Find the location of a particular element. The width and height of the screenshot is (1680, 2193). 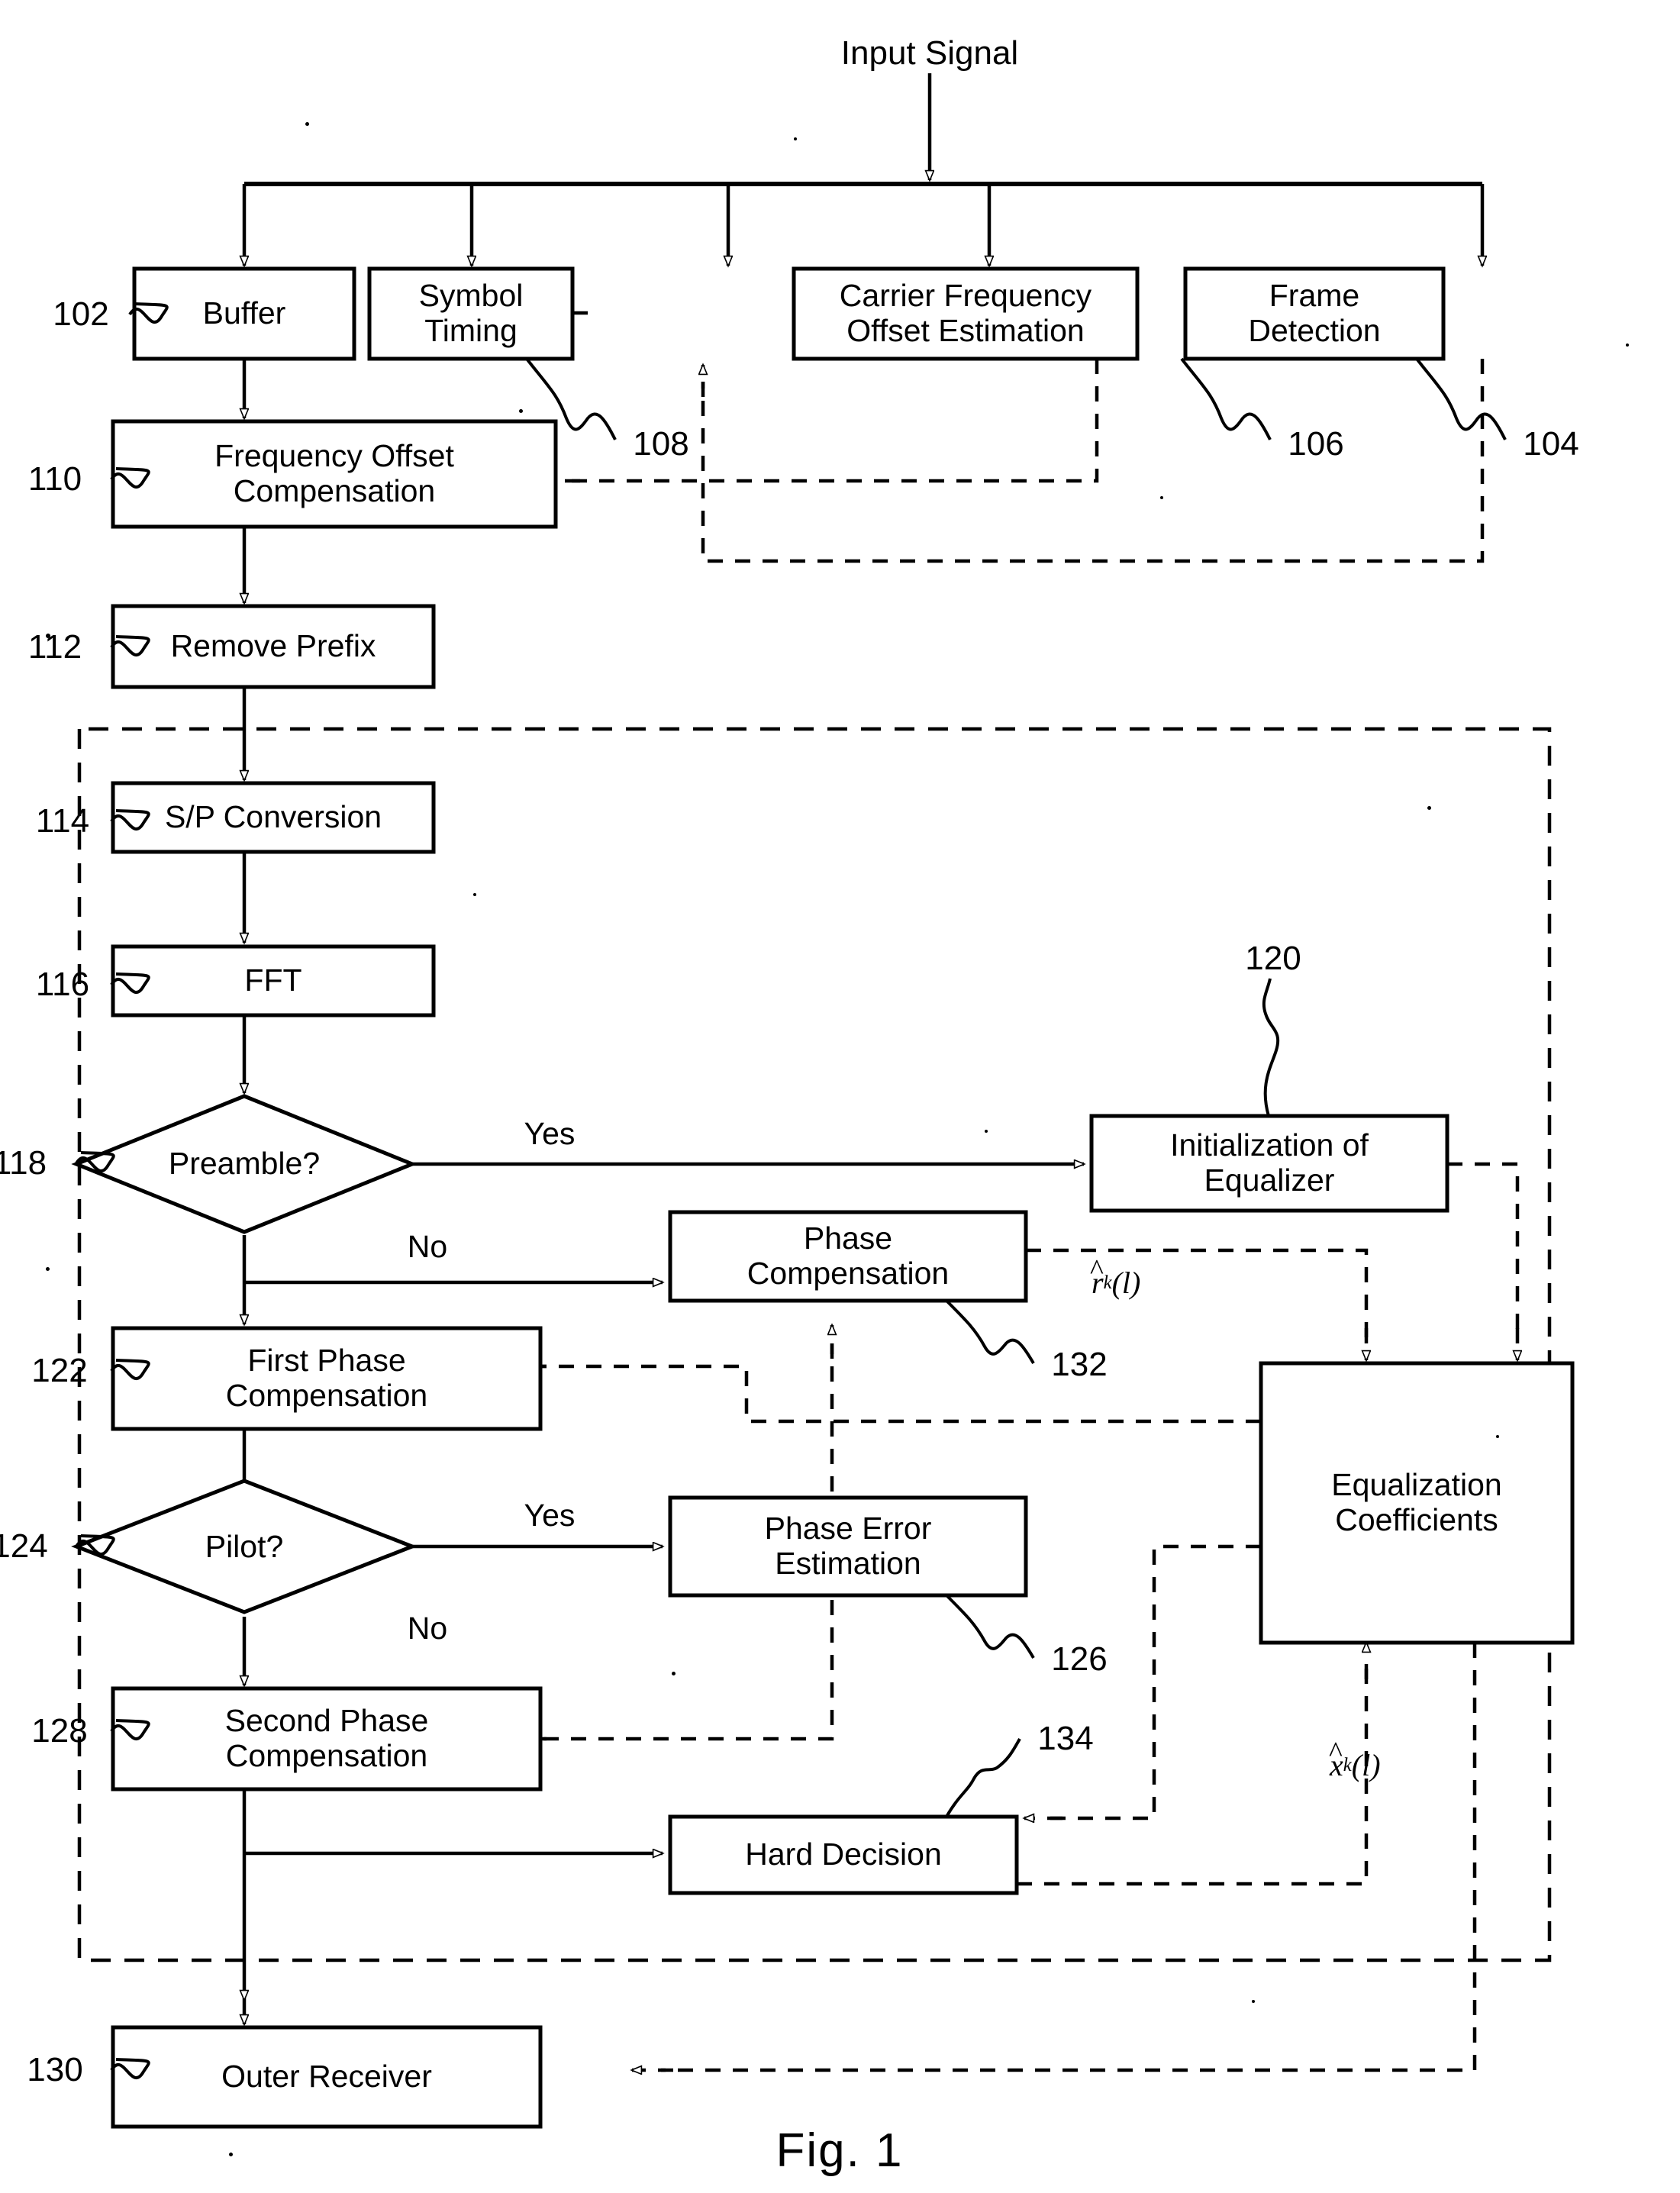

block-rect-equalization is located at coordinates (1417, 1503).